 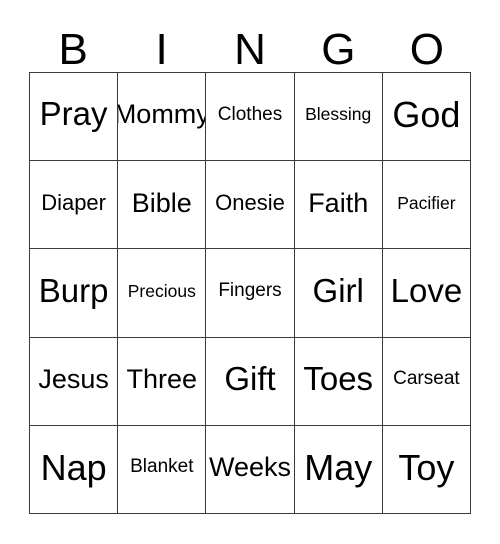 I want to click on bingo-cell: Nap, so click(x=74, y=470).